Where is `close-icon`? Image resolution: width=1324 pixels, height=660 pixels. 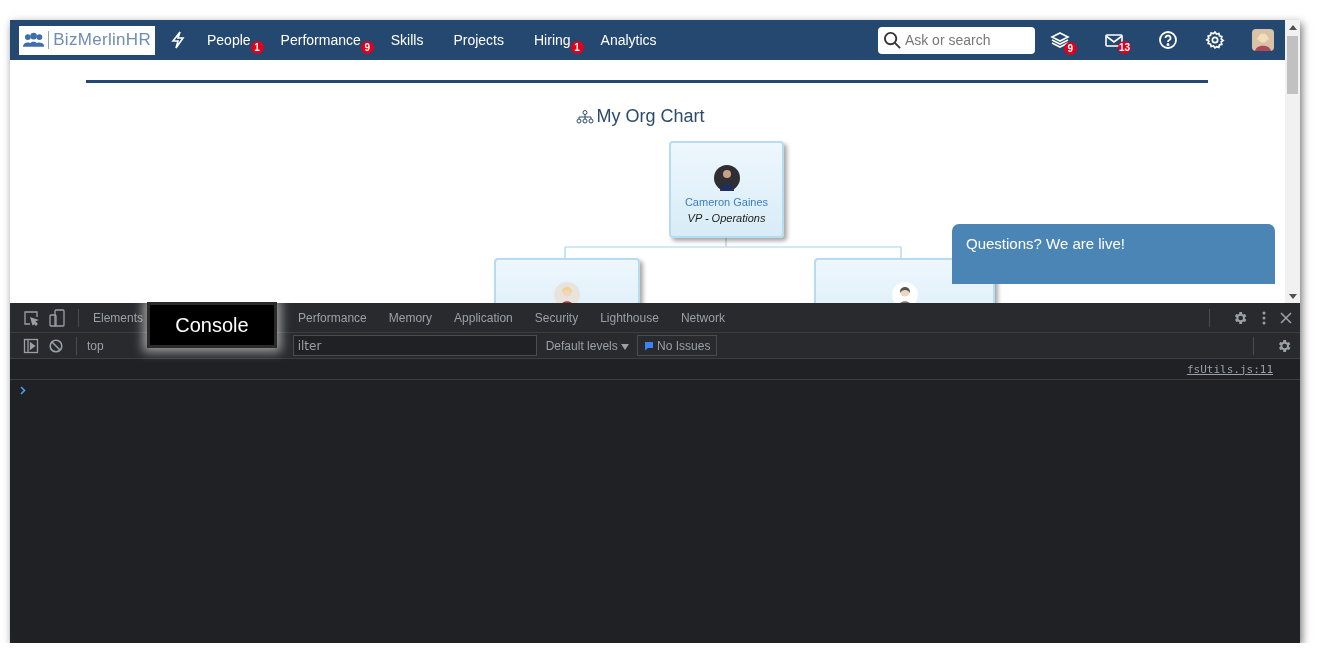 close-icon is located at coordinates (1286, 317).